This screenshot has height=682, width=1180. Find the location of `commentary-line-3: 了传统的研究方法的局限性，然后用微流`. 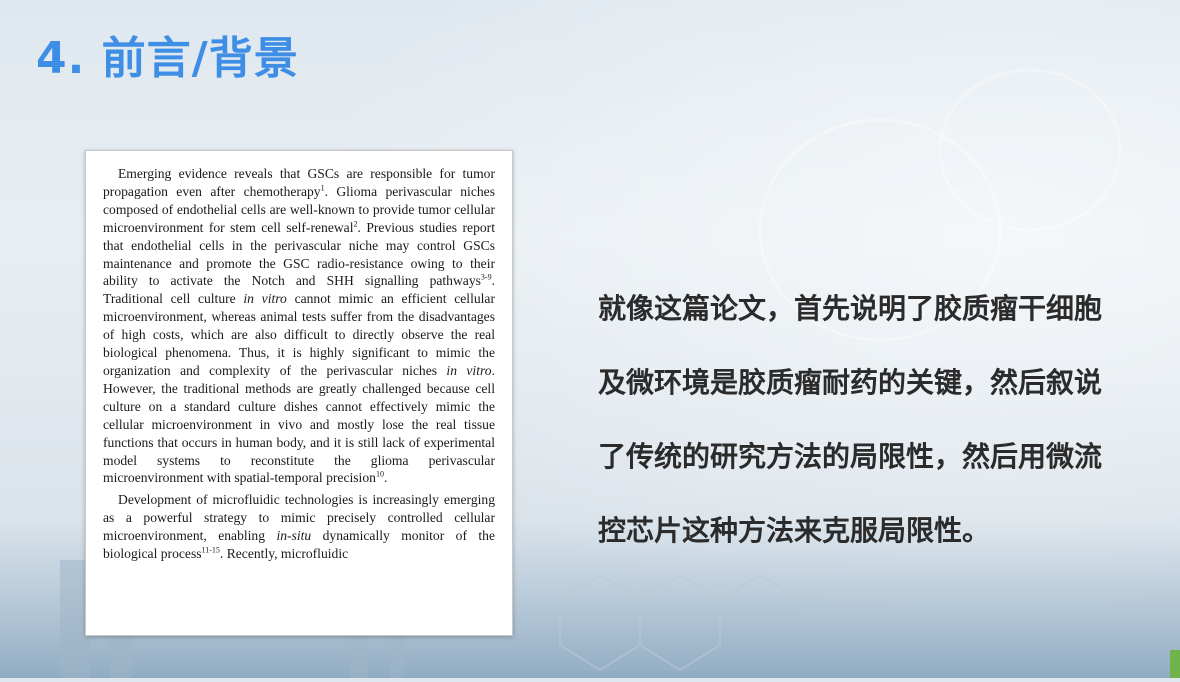

commentary-line-3: 了传统的研究方法的局限性，然后用微流 is located at coordinates (850, 456).